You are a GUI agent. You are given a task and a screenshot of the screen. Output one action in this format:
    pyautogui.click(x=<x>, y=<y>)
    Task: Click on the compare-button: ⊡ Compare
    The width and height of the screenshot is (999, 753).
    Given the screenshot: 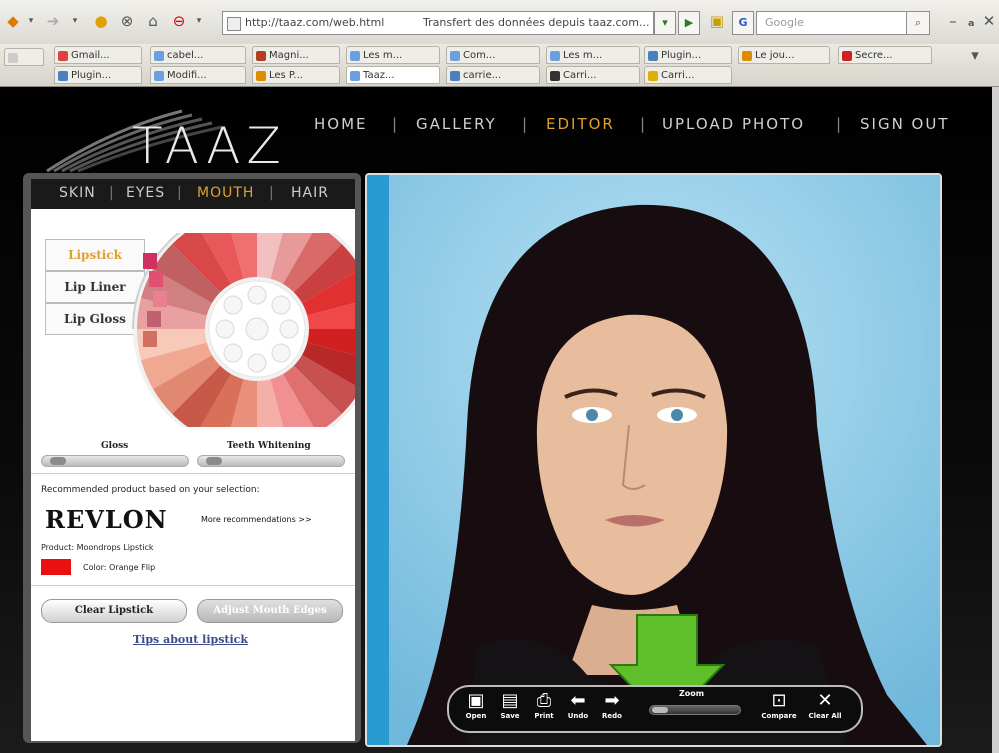 What is the action you would take?
    pyautogui.click(x=779, y=709)
    